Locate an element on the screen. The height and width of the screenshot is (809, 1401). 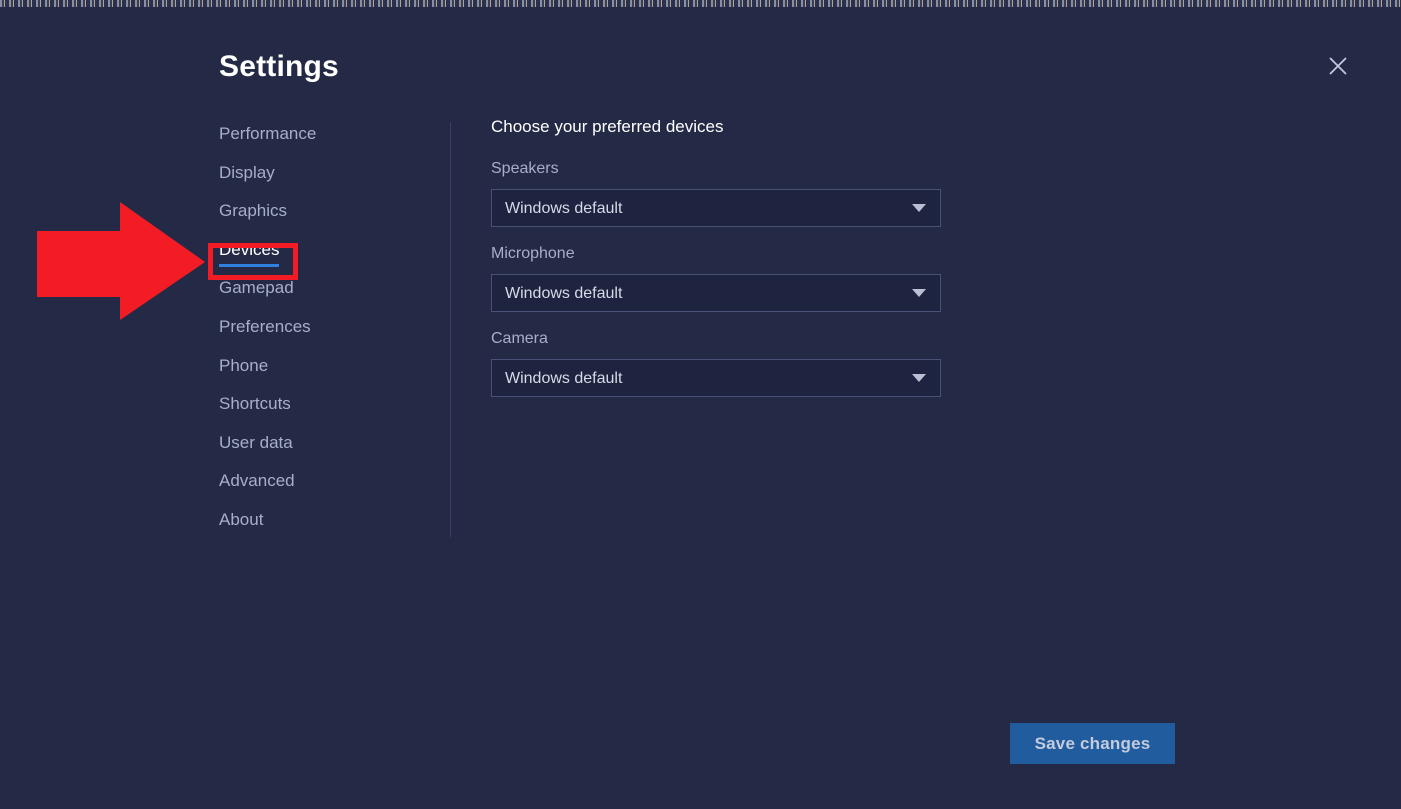
sidebar-item-gamepad: Gamepad is located at coordinates (256, 288).